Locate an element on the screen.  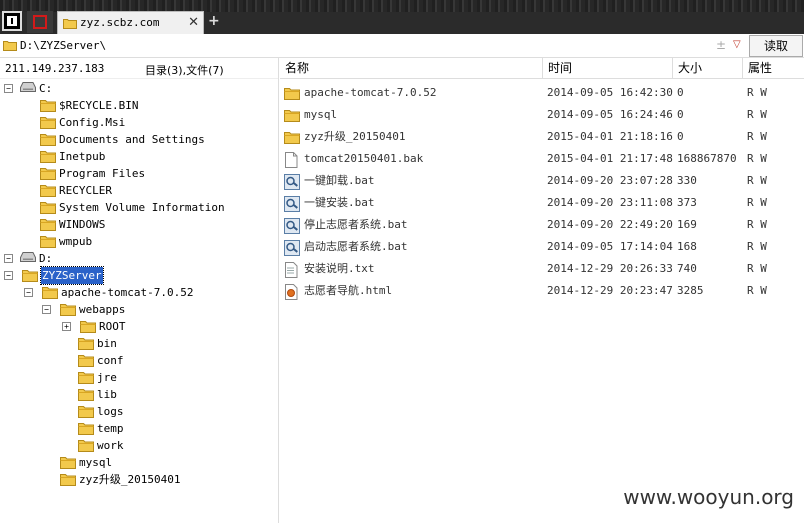
tree-folder: conf is located at coordinates (139, 360).